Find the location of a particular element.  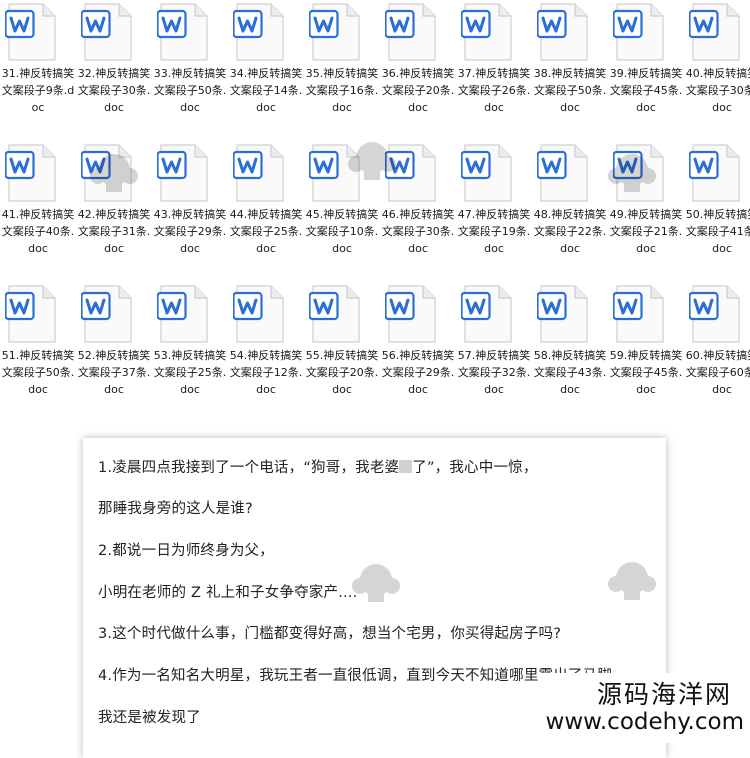

file-item: 49.神反转搞笑文案段子21条.doc is located at coordinates (646, 214).